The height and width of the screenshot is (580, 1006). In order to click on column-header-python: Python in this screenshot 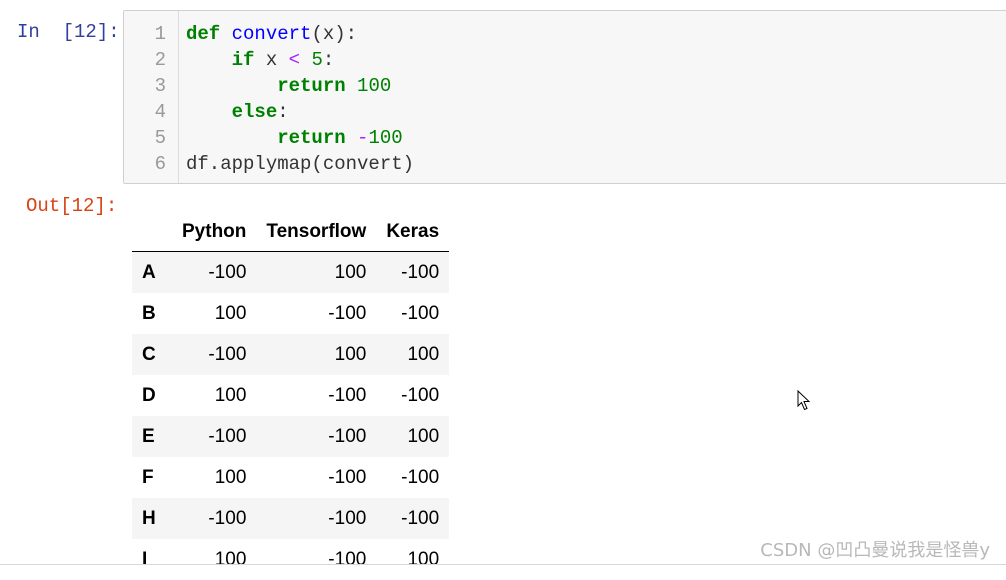, I will do `click(214, 232)`.